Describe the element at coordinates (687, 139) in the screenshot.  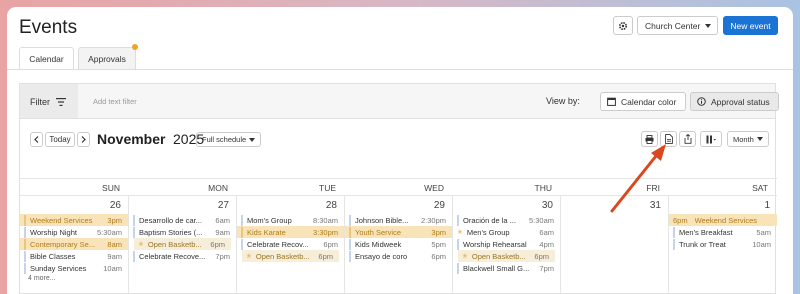
I see `share-button` at that location.